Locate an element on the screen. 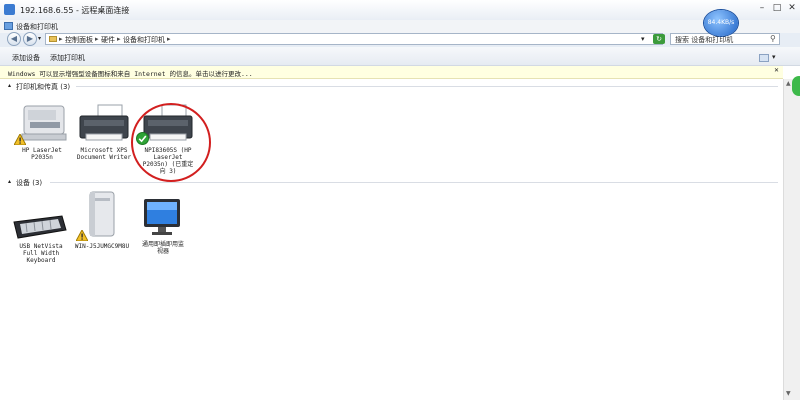 The image size is (800, 400). devices-group-header: 设备 (3) is located at coordinates (29, 183).